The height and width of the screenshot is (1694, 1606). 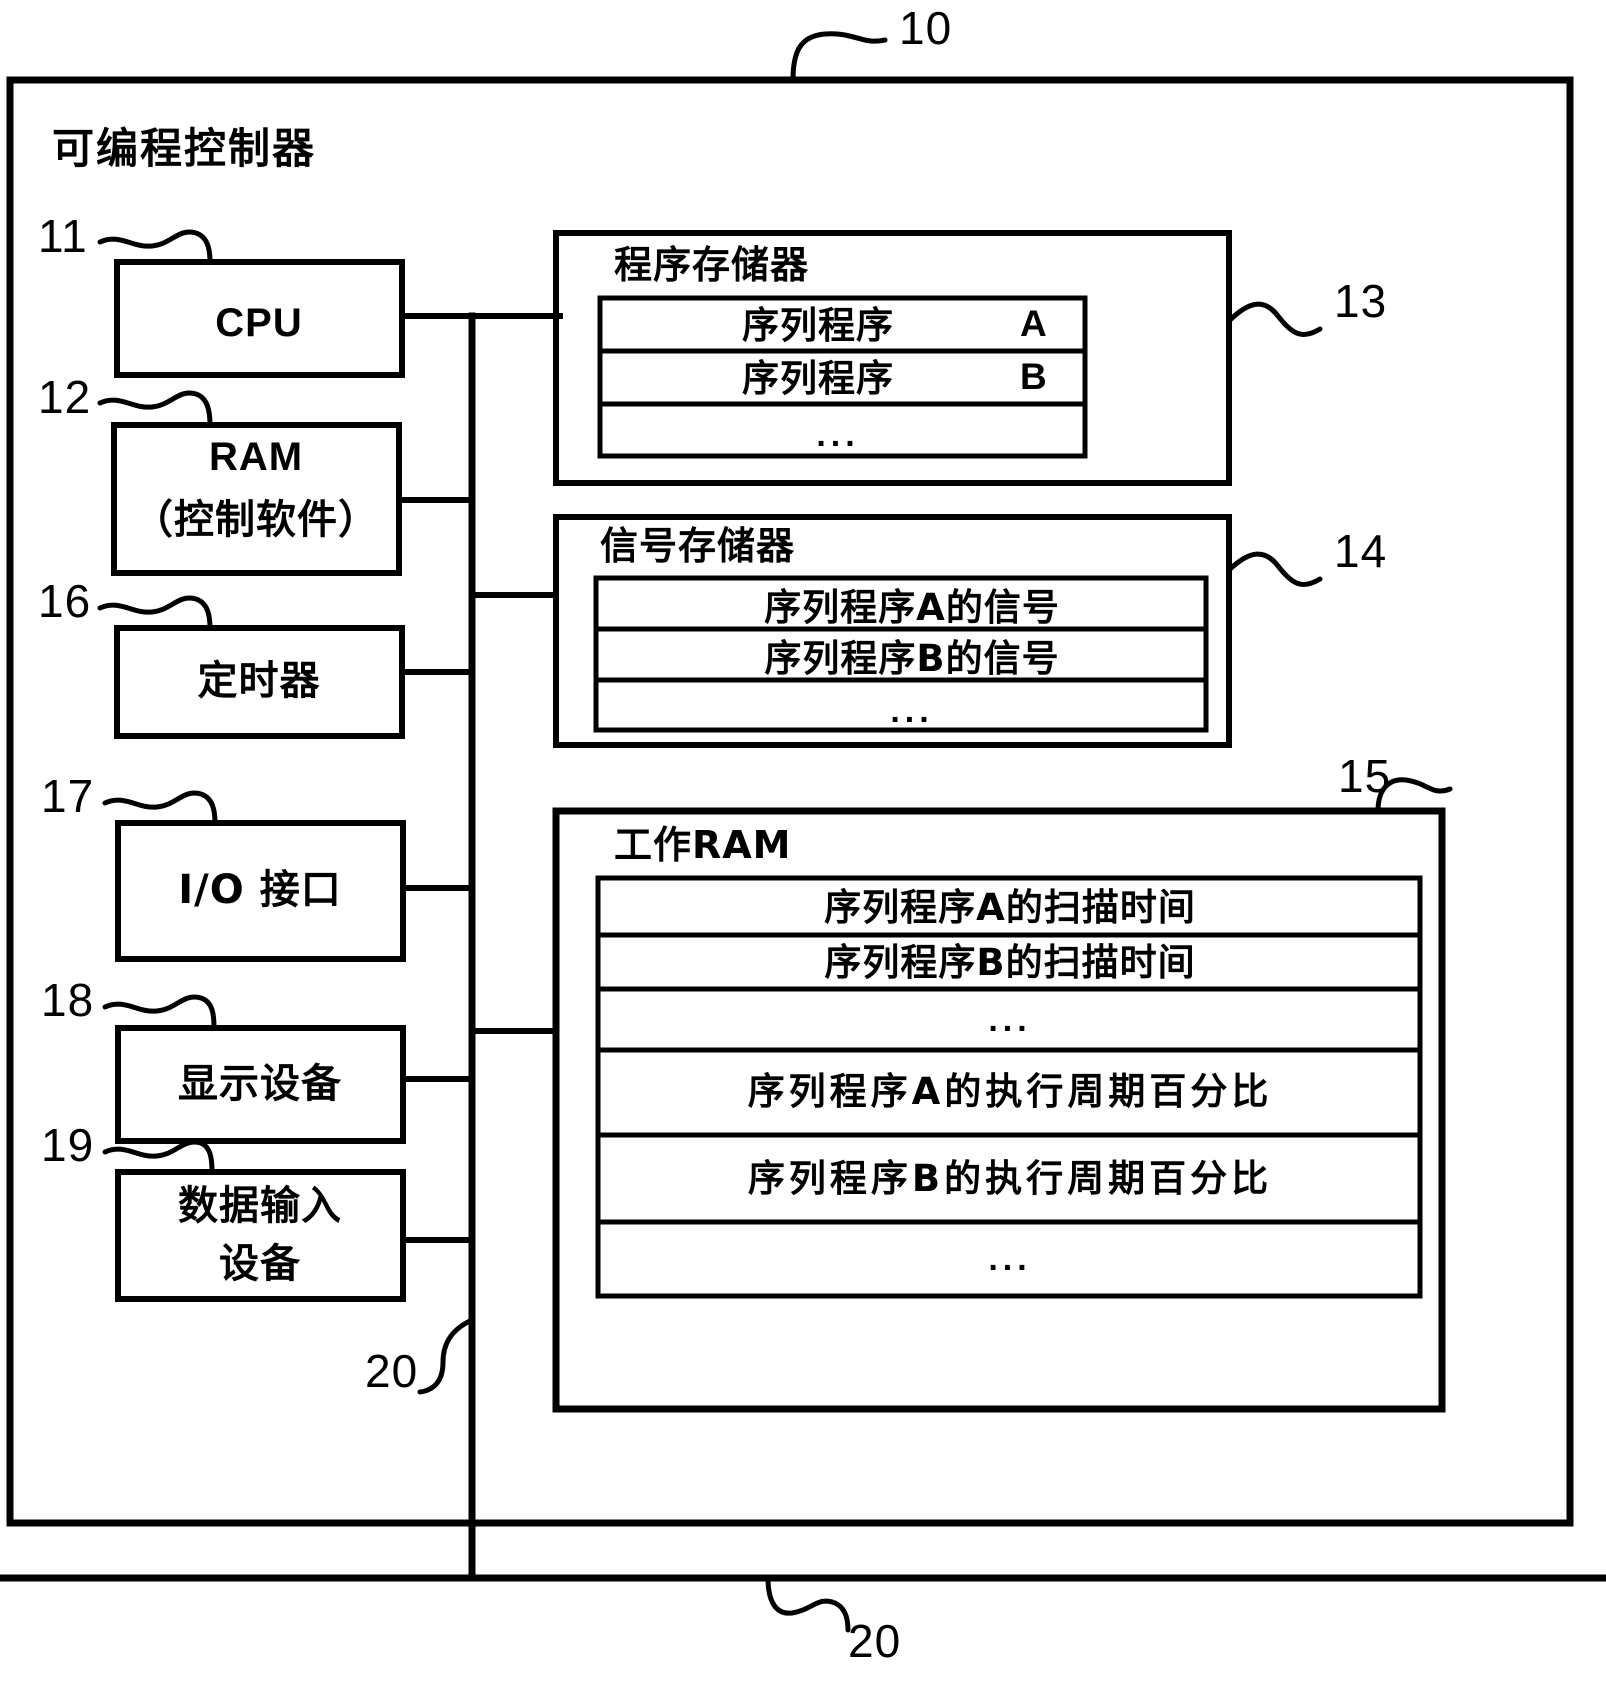 What do you see at coordinates (1034, 376) in the screenshot?
I see `program-memory-row-suffix-2: B` at bounding box center [1034, 376].